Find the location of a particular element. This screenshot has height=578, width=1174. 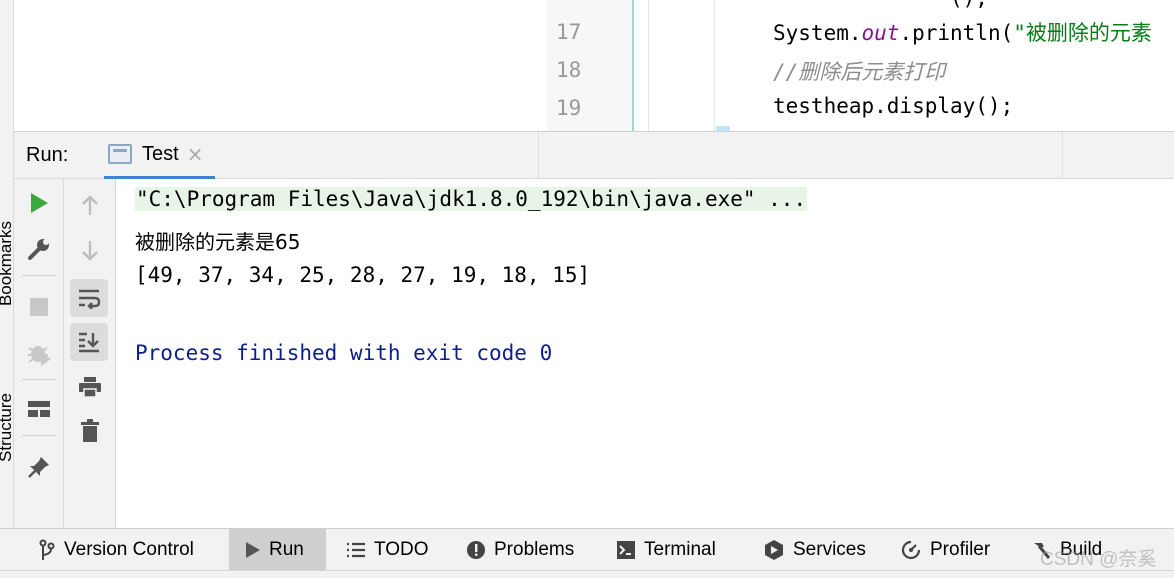

structure-stripe-button: Structure is located at coordinates (6, 427).